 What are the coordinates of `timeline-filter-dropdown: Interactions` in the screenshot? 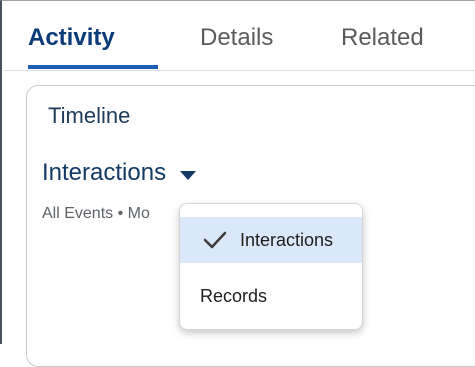 It's located at (119, 173).